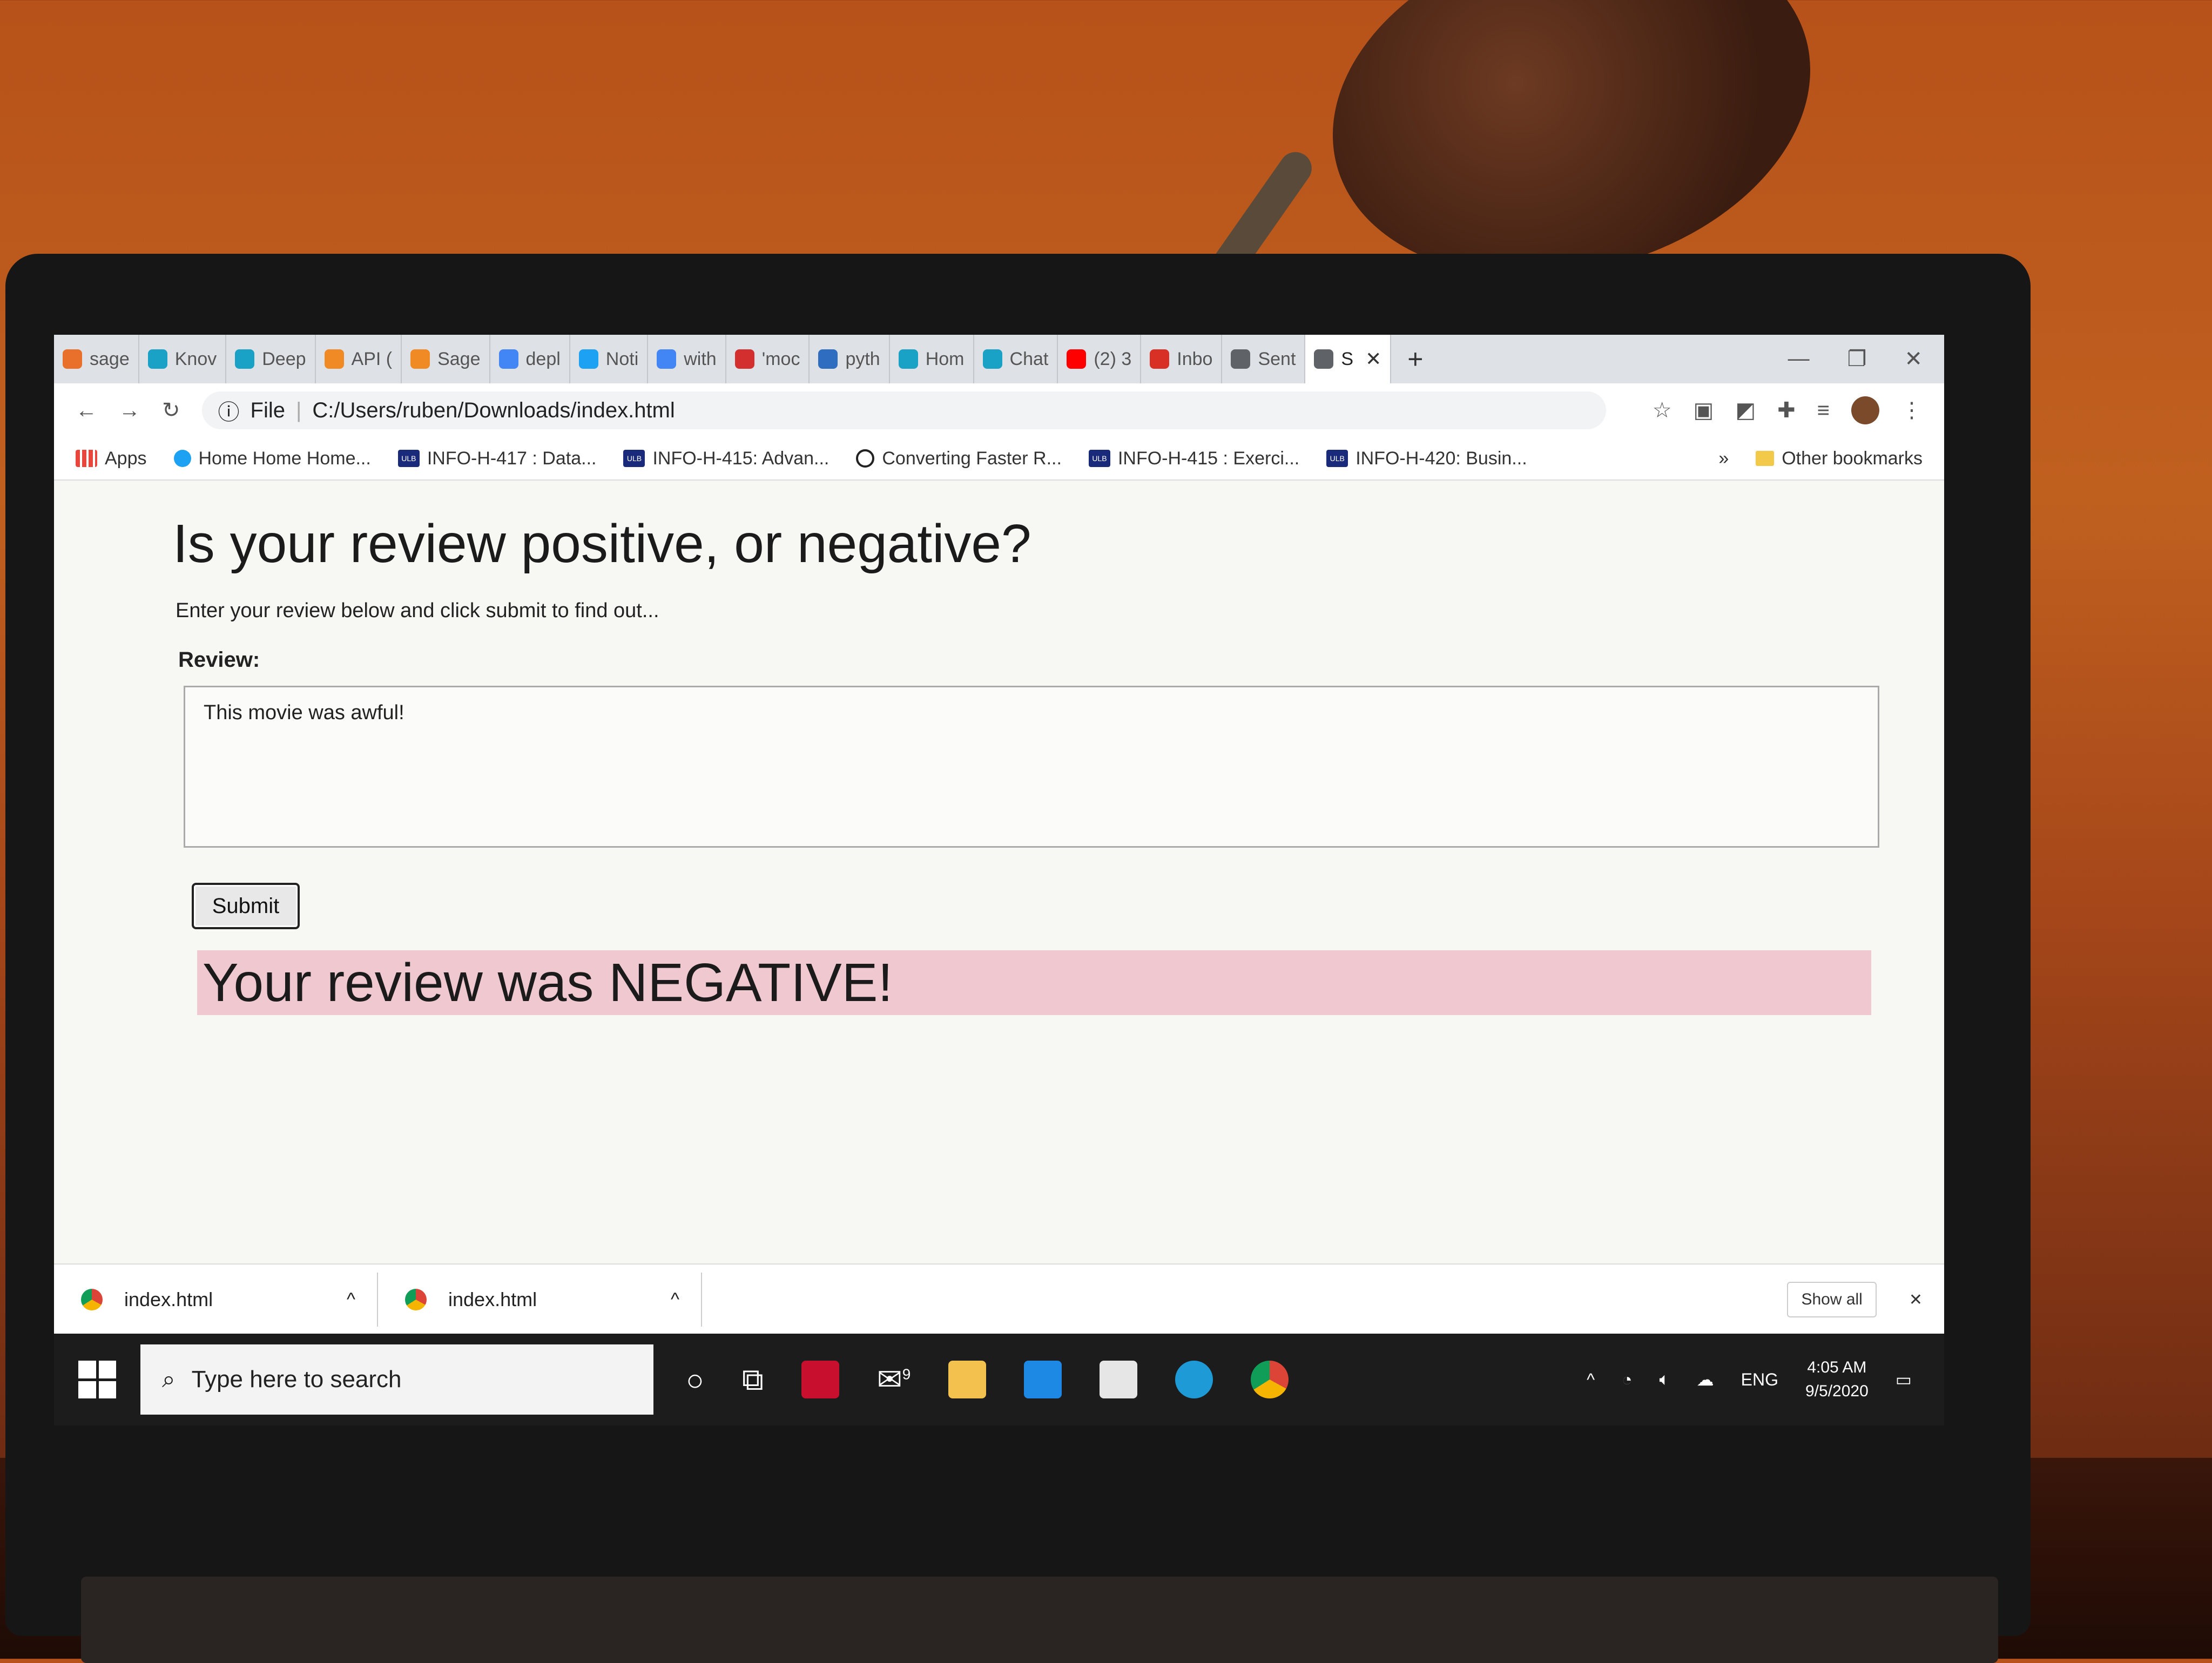 This screenshot has width=2212, height=1663. What do you see at coordinates (1759, 1380) in the screenshot?
I see `language-indicator: ENG` at bounding box center [1759, 1380].